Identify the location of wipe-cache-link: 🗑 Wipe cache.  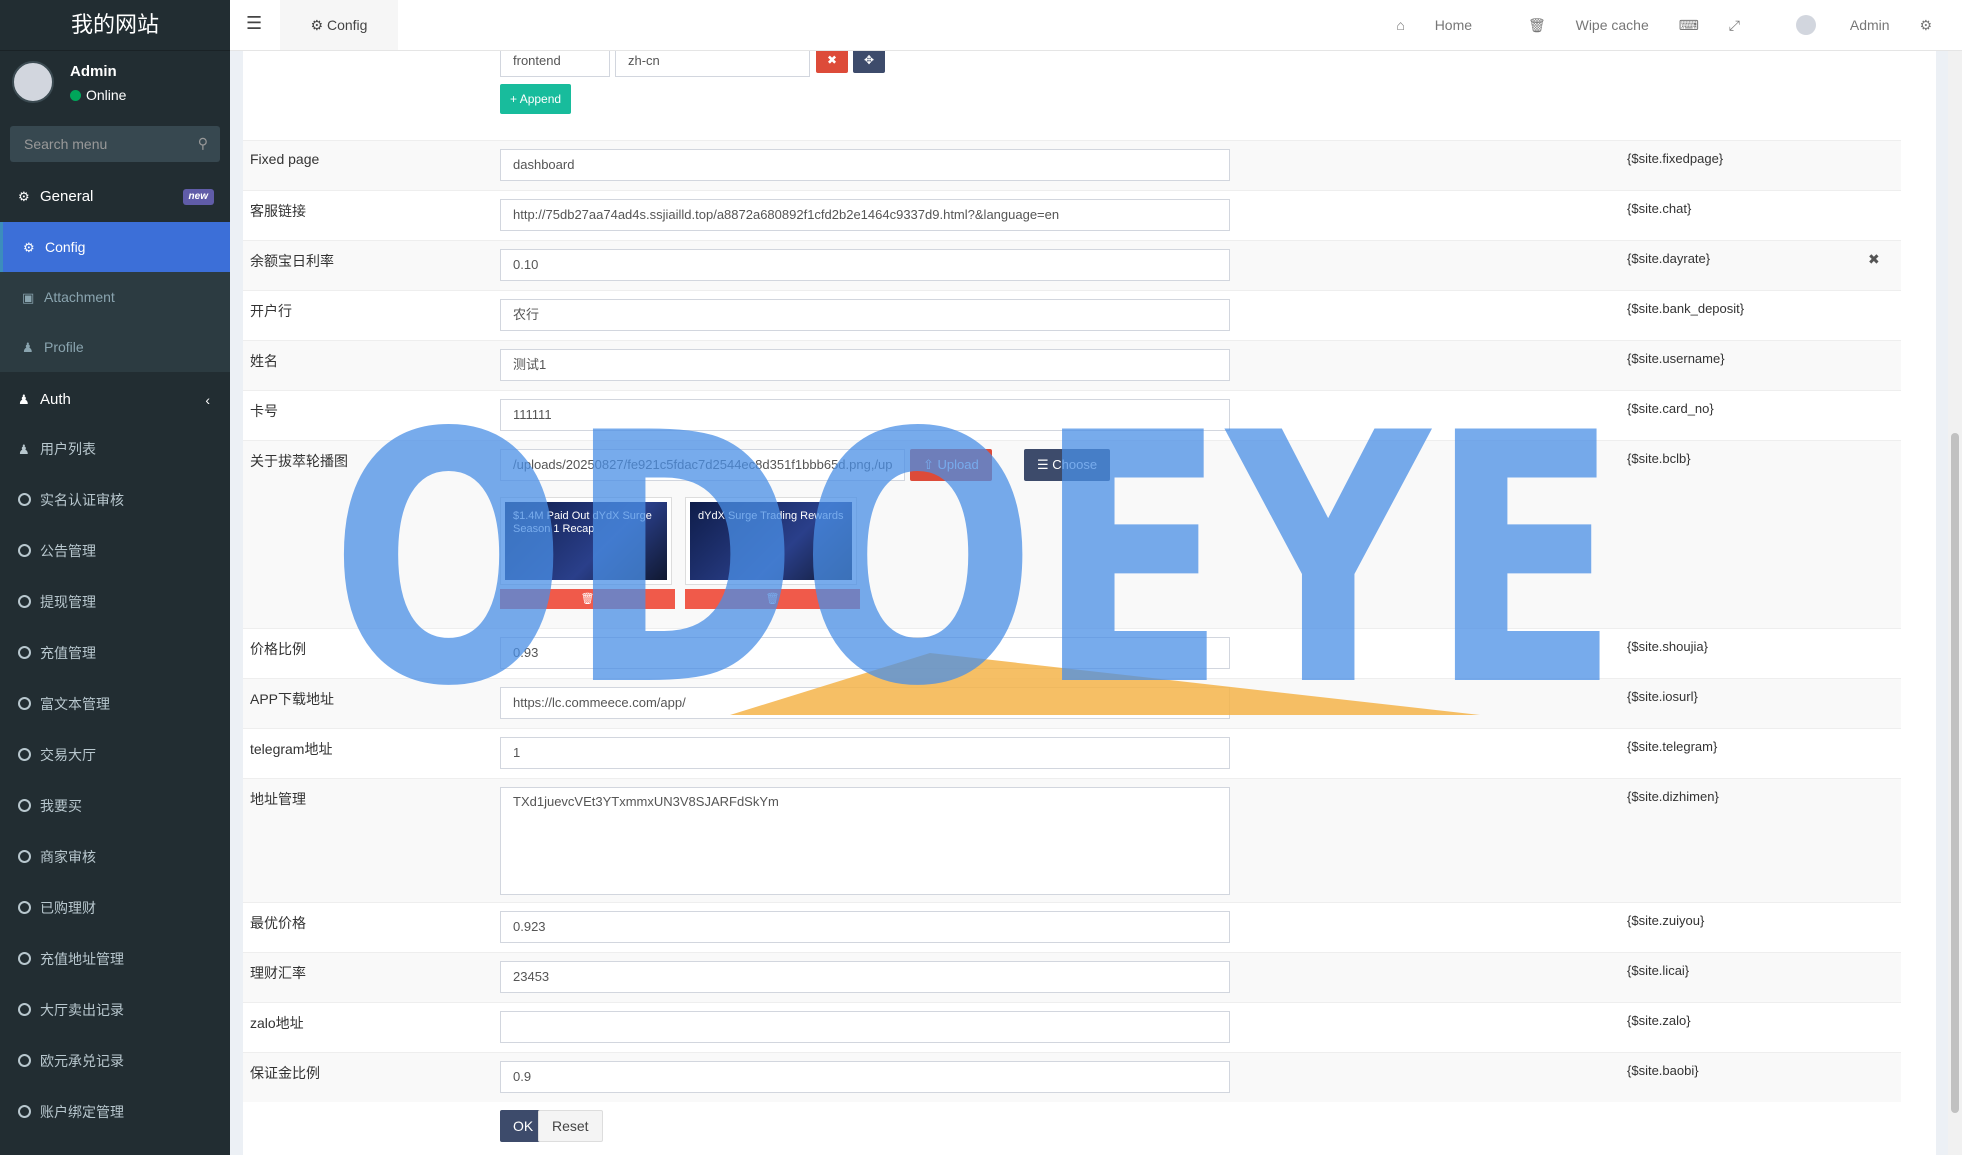
(1575, 25).